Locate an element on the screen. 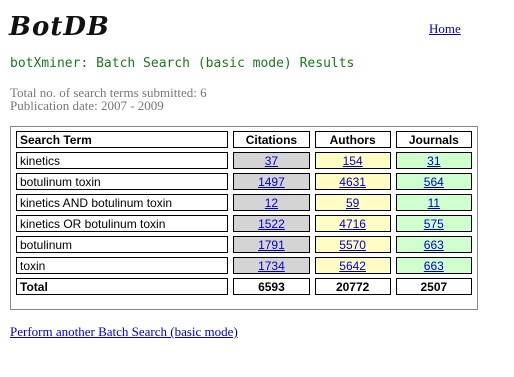 This screenshot has height=377, width=514. table-row: toxin 1734 5642 663 is located at coordinates (244, 265).